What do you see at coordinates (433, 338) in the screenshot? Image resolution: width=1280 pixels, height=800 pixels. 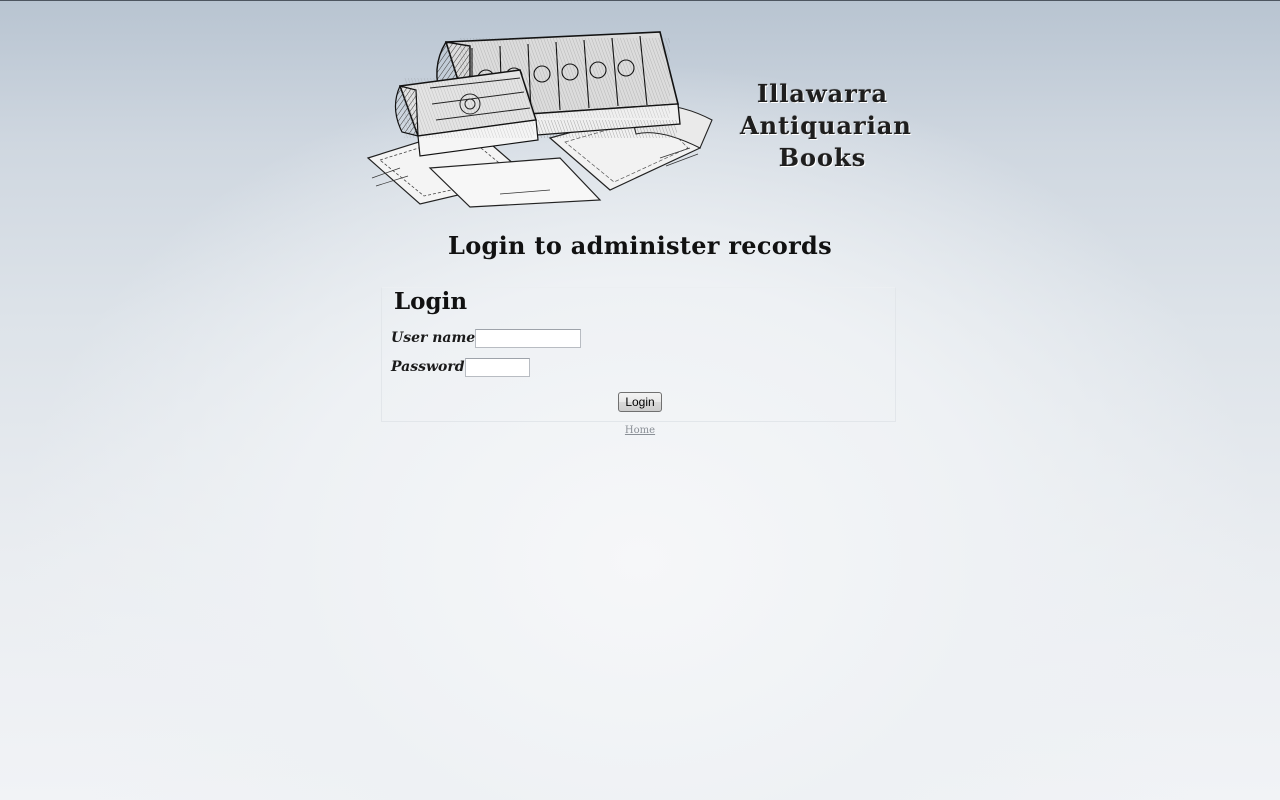 I see `username-label: User name` at bounding box center [433, 338].